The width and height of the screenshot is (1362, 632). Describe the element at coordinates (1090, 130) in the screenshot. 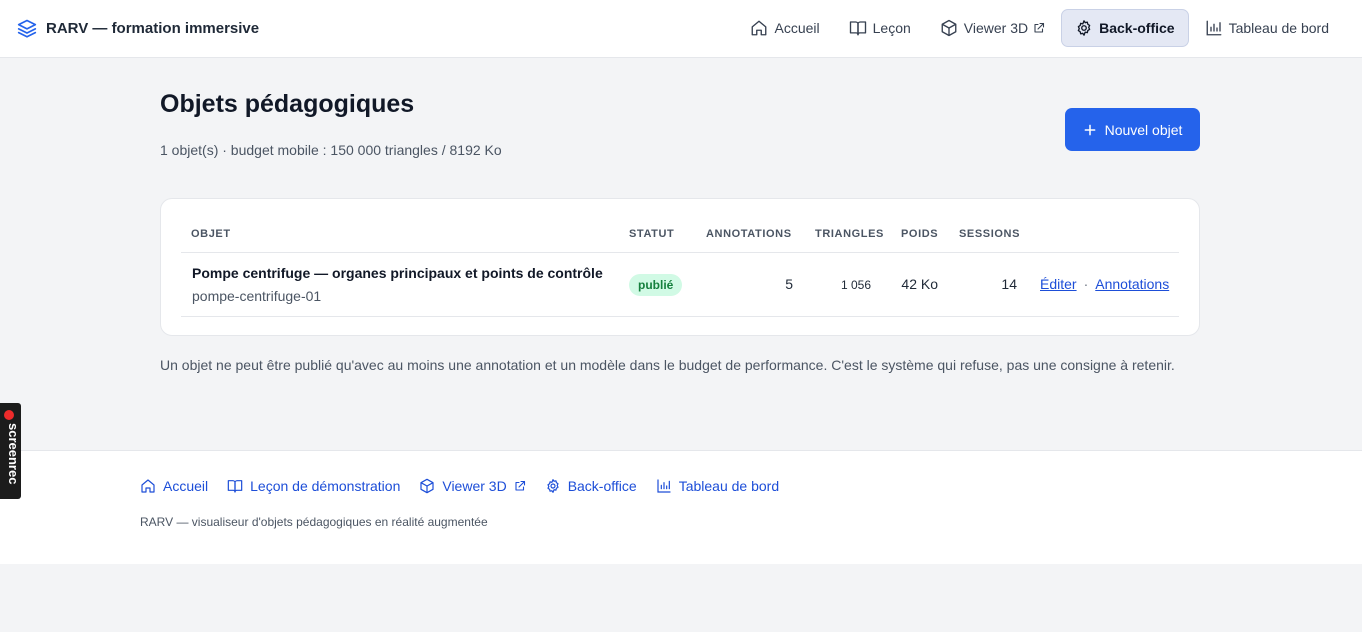

I see `plus-icon` at that location.